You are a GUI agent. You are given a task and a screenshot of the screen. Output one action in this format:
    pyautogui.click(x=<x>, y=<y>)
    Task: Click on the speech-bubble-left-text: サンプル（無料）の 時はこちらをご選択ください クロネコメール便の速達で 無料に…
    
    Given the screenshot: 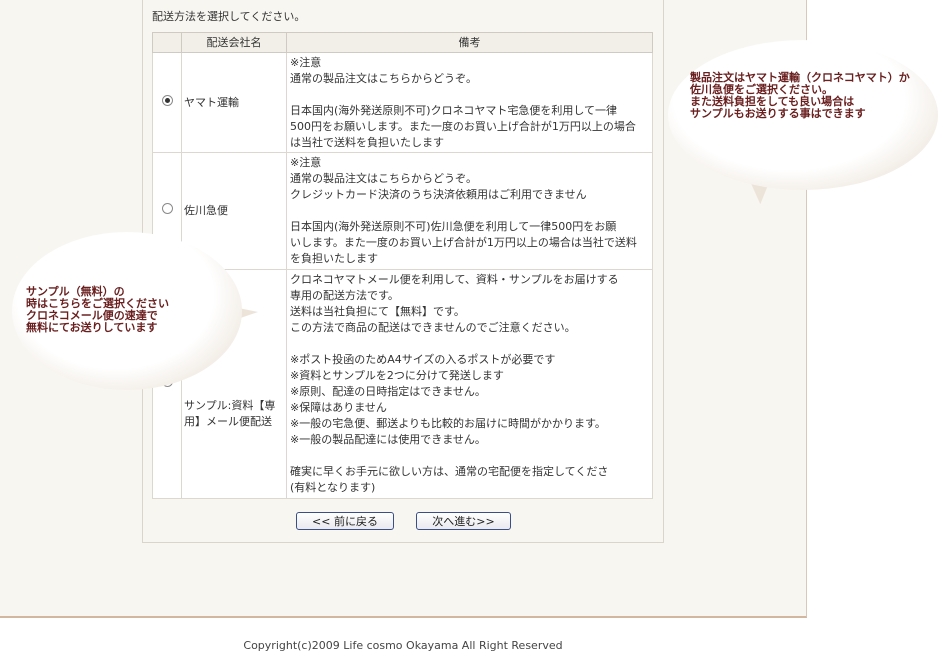 What is the action you would take?
    pyautogui.click(x=126, y=310)
    